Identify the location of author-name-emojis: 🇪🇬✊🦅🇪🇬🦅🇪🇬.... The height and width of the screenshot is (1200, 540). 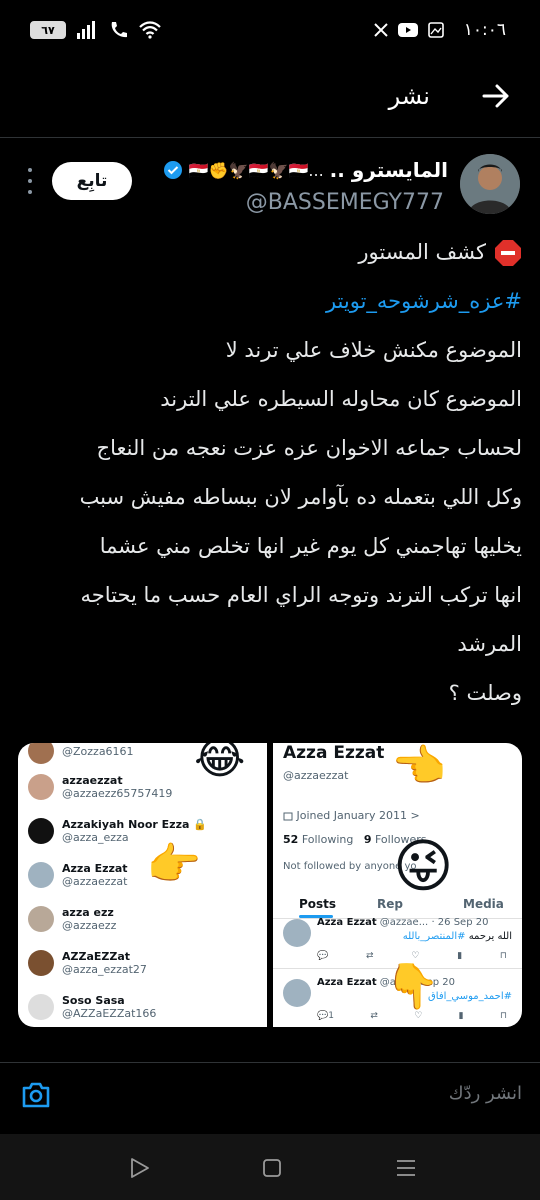
(256, 170).